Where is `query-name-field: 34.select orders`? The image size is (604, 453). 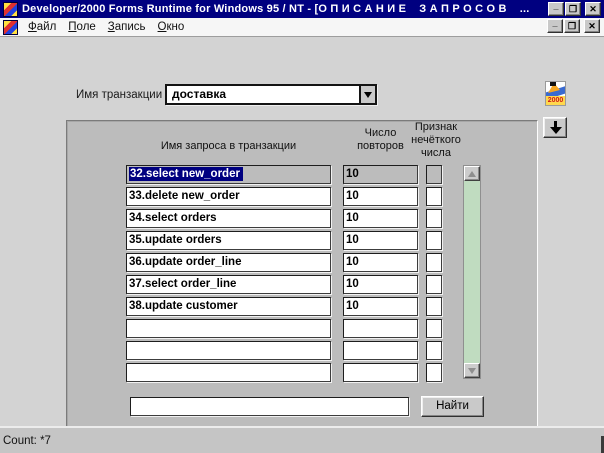
query-name-field: 34.select orders is located at coordinates (228, 218).